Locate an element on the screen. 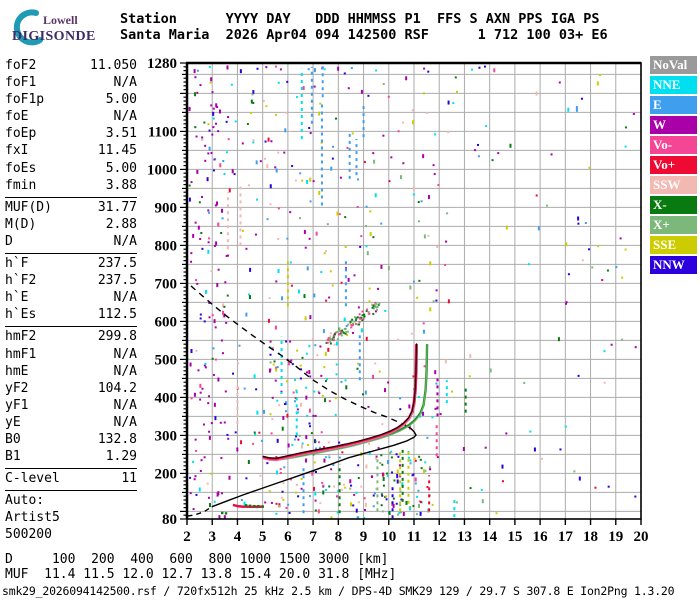 This screenshot has width=700, height=600. param-row-md: M(D) 2.88 is located at coordinates (71, 224).